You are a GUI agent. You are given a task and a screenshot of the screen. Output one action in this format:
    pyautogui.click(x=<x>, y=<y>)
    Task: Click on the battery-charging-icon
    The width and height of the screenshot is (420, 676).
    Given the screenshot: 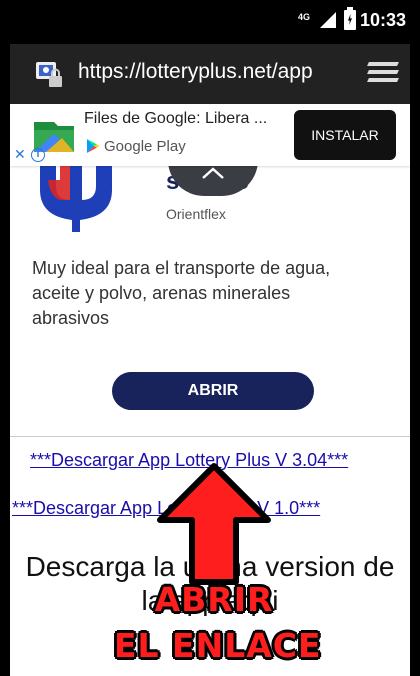 What is the action you would take?
    pyautogui.click(x=350, y=18)
    